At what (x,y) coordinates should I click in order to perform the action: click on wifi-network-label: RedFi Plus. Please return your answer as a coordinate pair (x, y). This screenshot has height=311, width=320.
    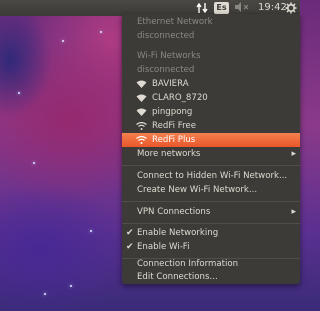
    Looking at the image, I should click on (174, 140).